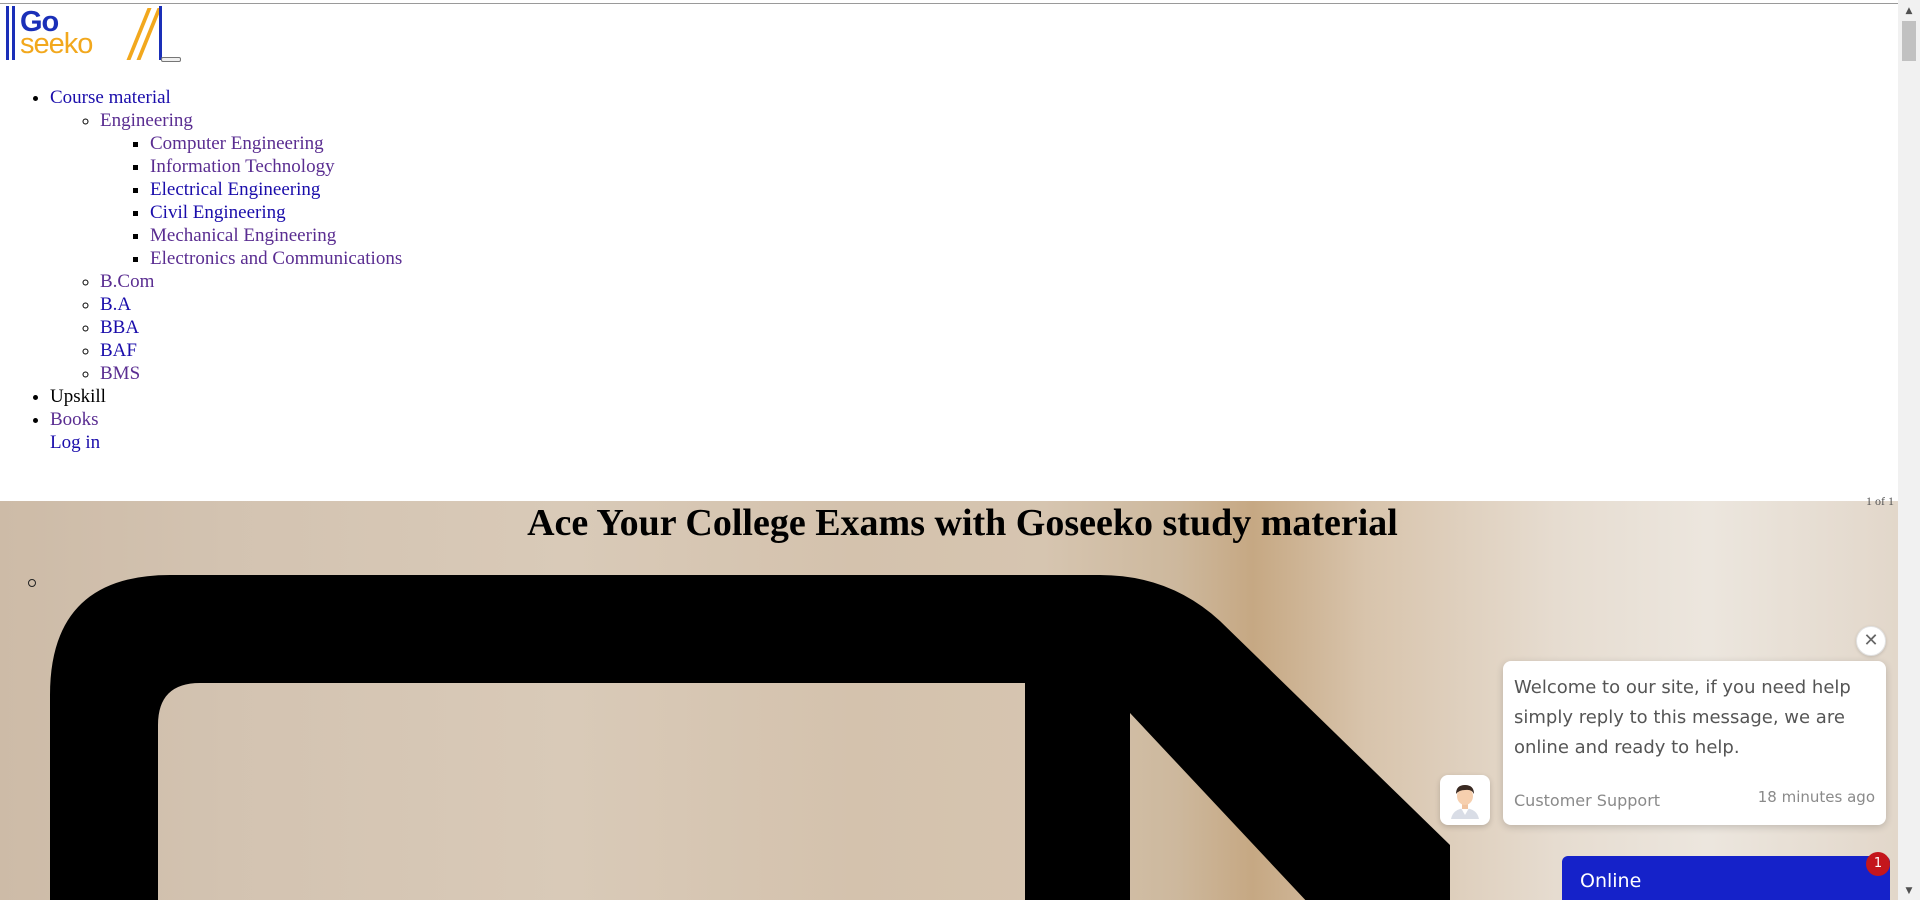 Image resolution: width=1920 pixels, height=900 pixels. I want to click on nav-item-bcom: B.Com, so click(251, 281).